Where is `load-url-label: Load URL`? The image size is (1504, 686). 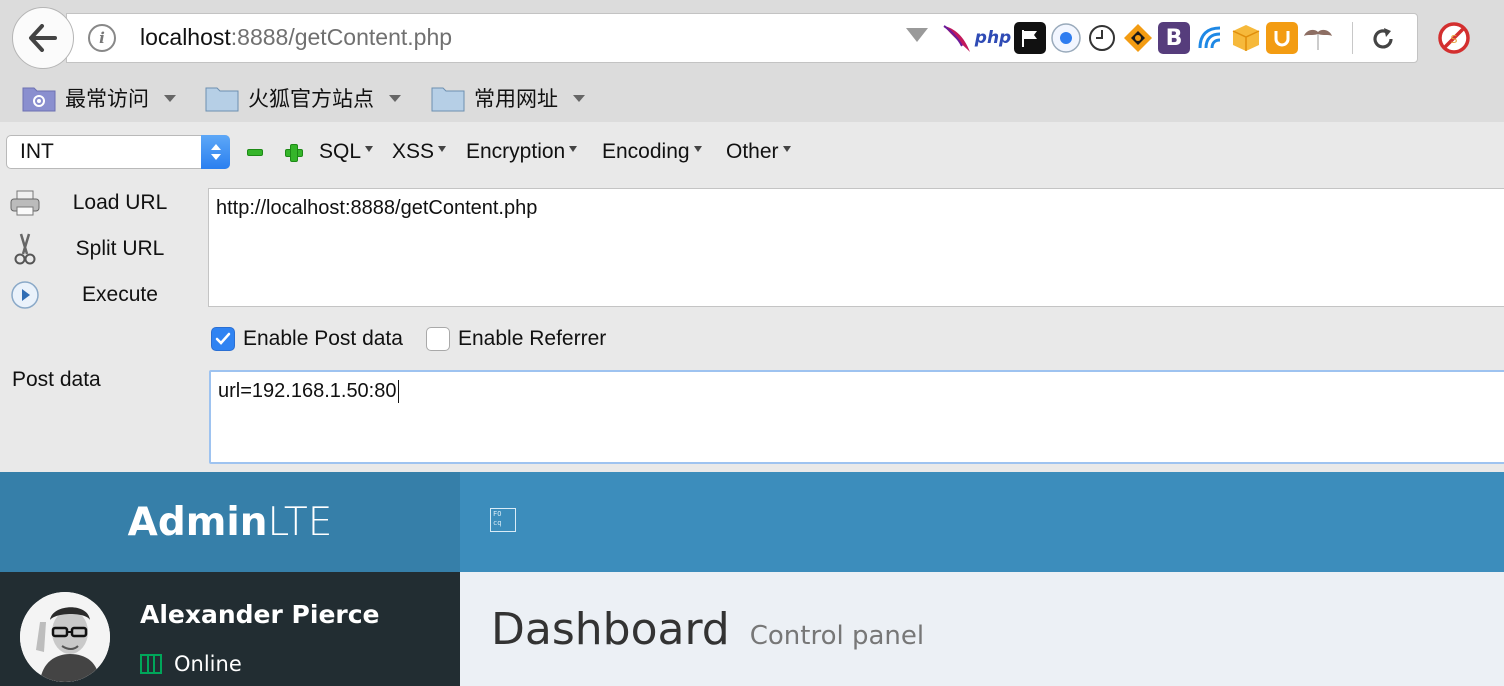
load-url-label: Load URL is located at coordinates (120, 202).